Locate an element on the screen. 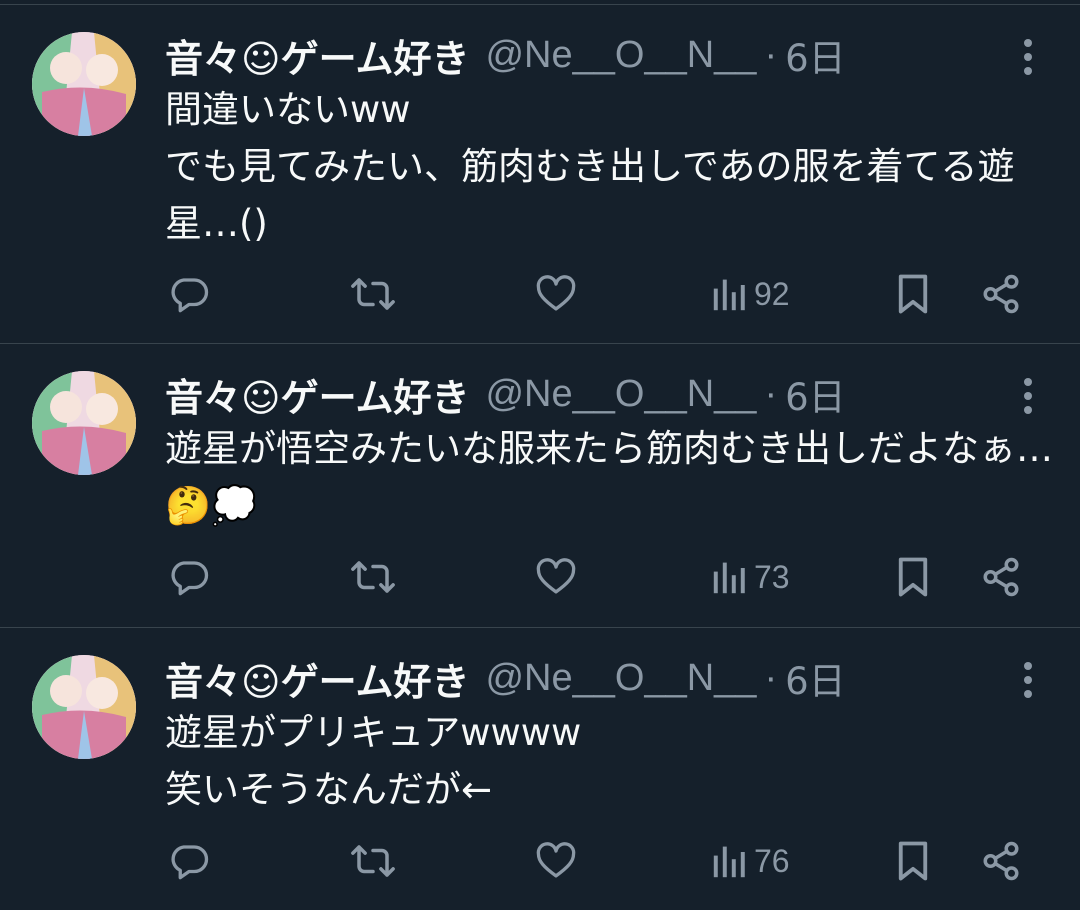 The height and width of the screenshot is (910, 1080). tweet-text: 間違いないww でも見てみたい、筋肉むき出しであの服を着てる遊星…() is located at coordinates (590, 166).